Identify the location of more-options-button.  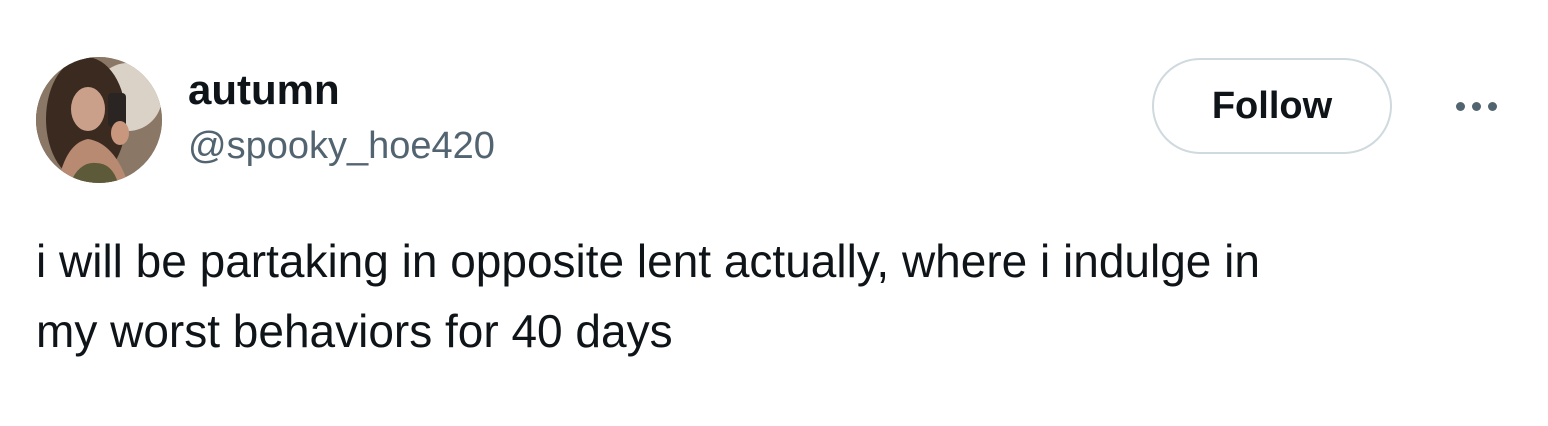
(1476, 106).